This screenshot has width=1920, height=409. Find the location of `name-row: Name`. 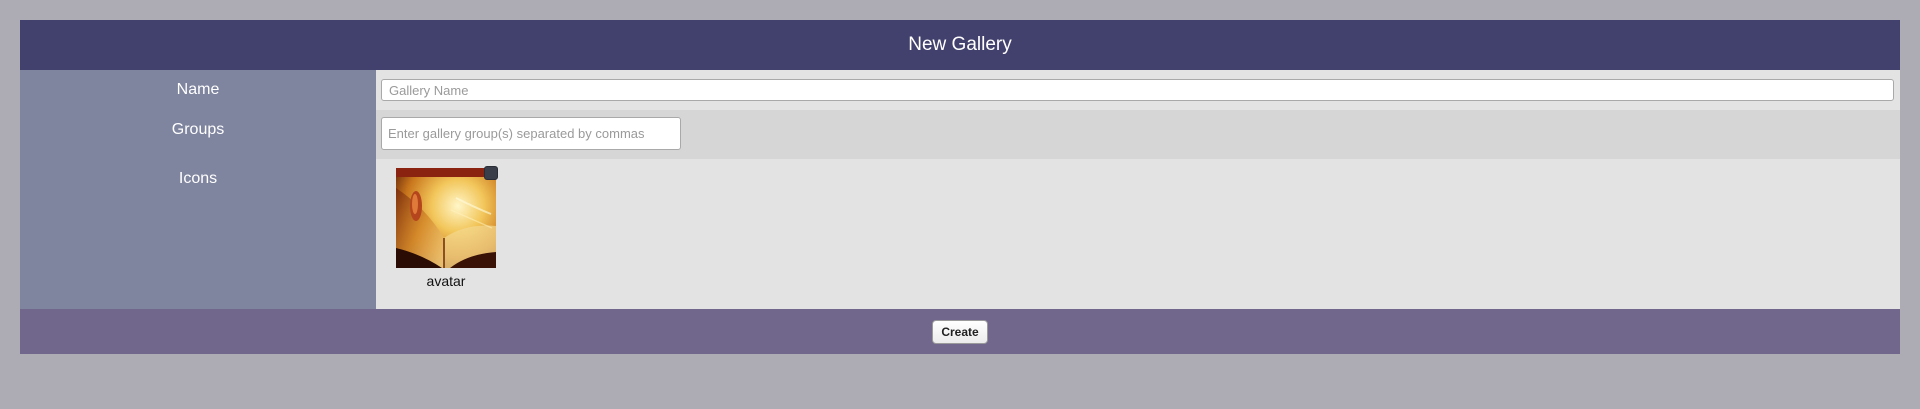

name-row: Name is located at coordinates (960, 90).